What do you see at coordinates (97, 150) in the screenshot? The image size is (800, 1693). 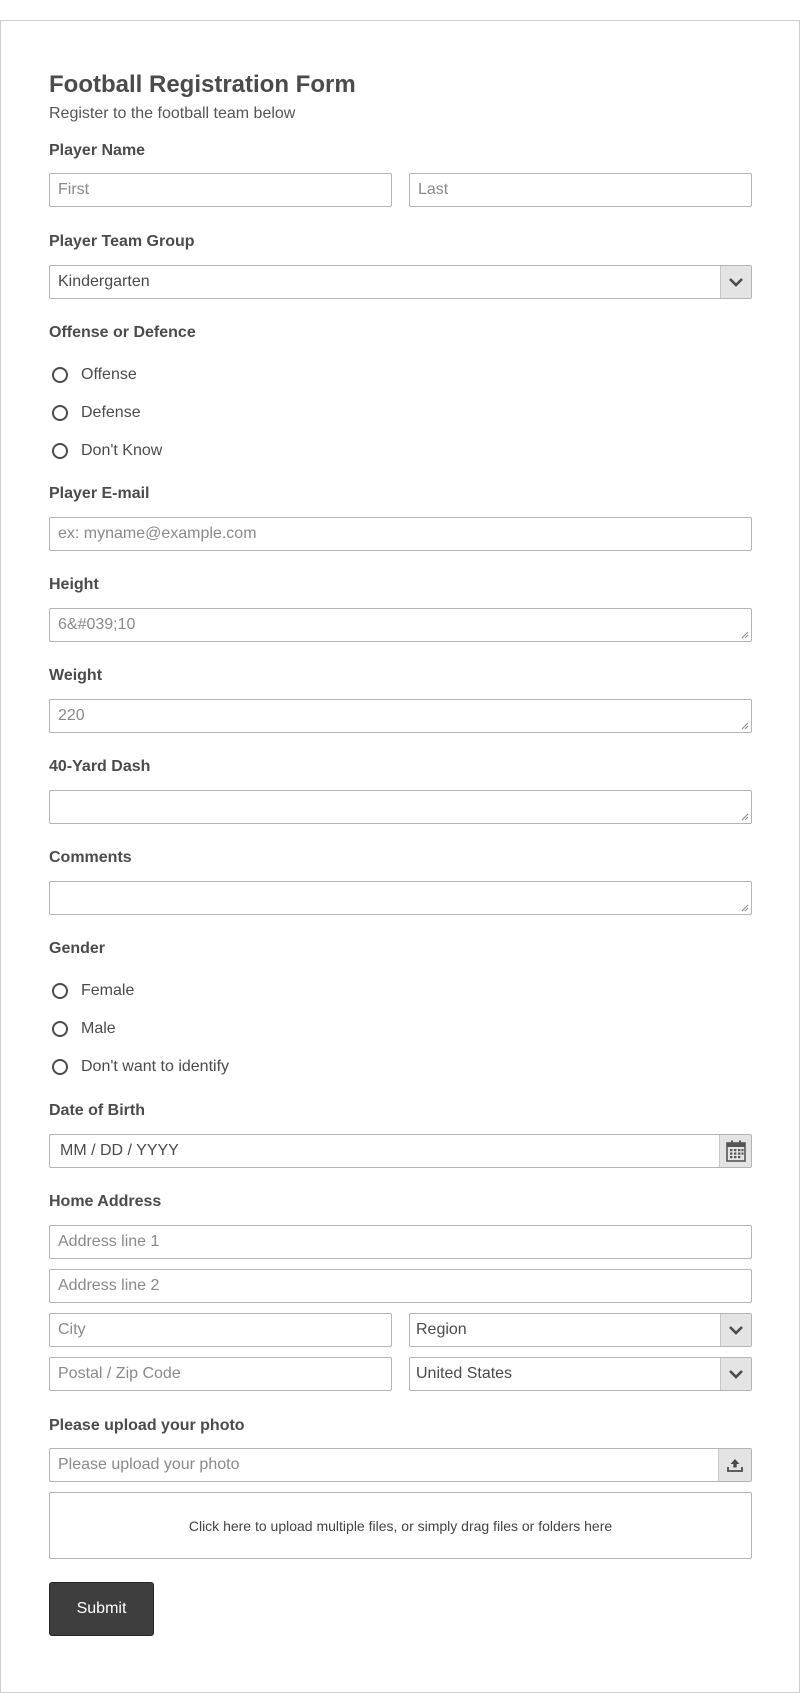 I see `player-name-label: Player Name` at bounding box center [97, 150].